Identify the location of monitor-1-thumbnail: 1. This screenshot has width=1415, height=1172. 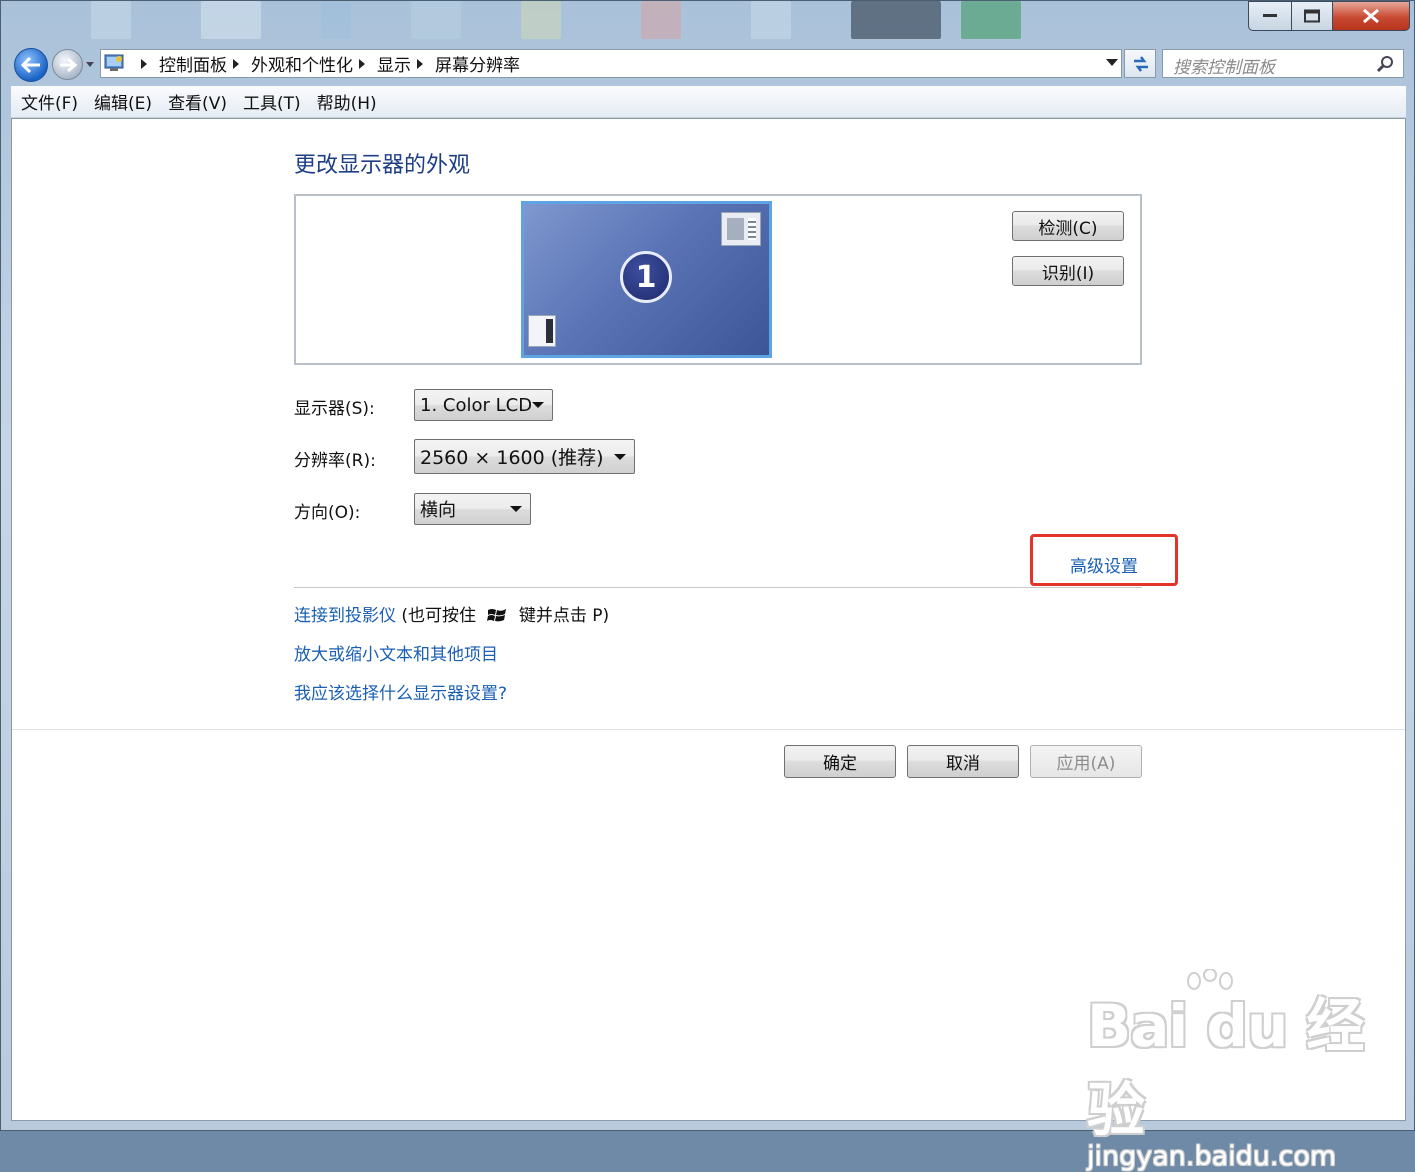
(646, 279).